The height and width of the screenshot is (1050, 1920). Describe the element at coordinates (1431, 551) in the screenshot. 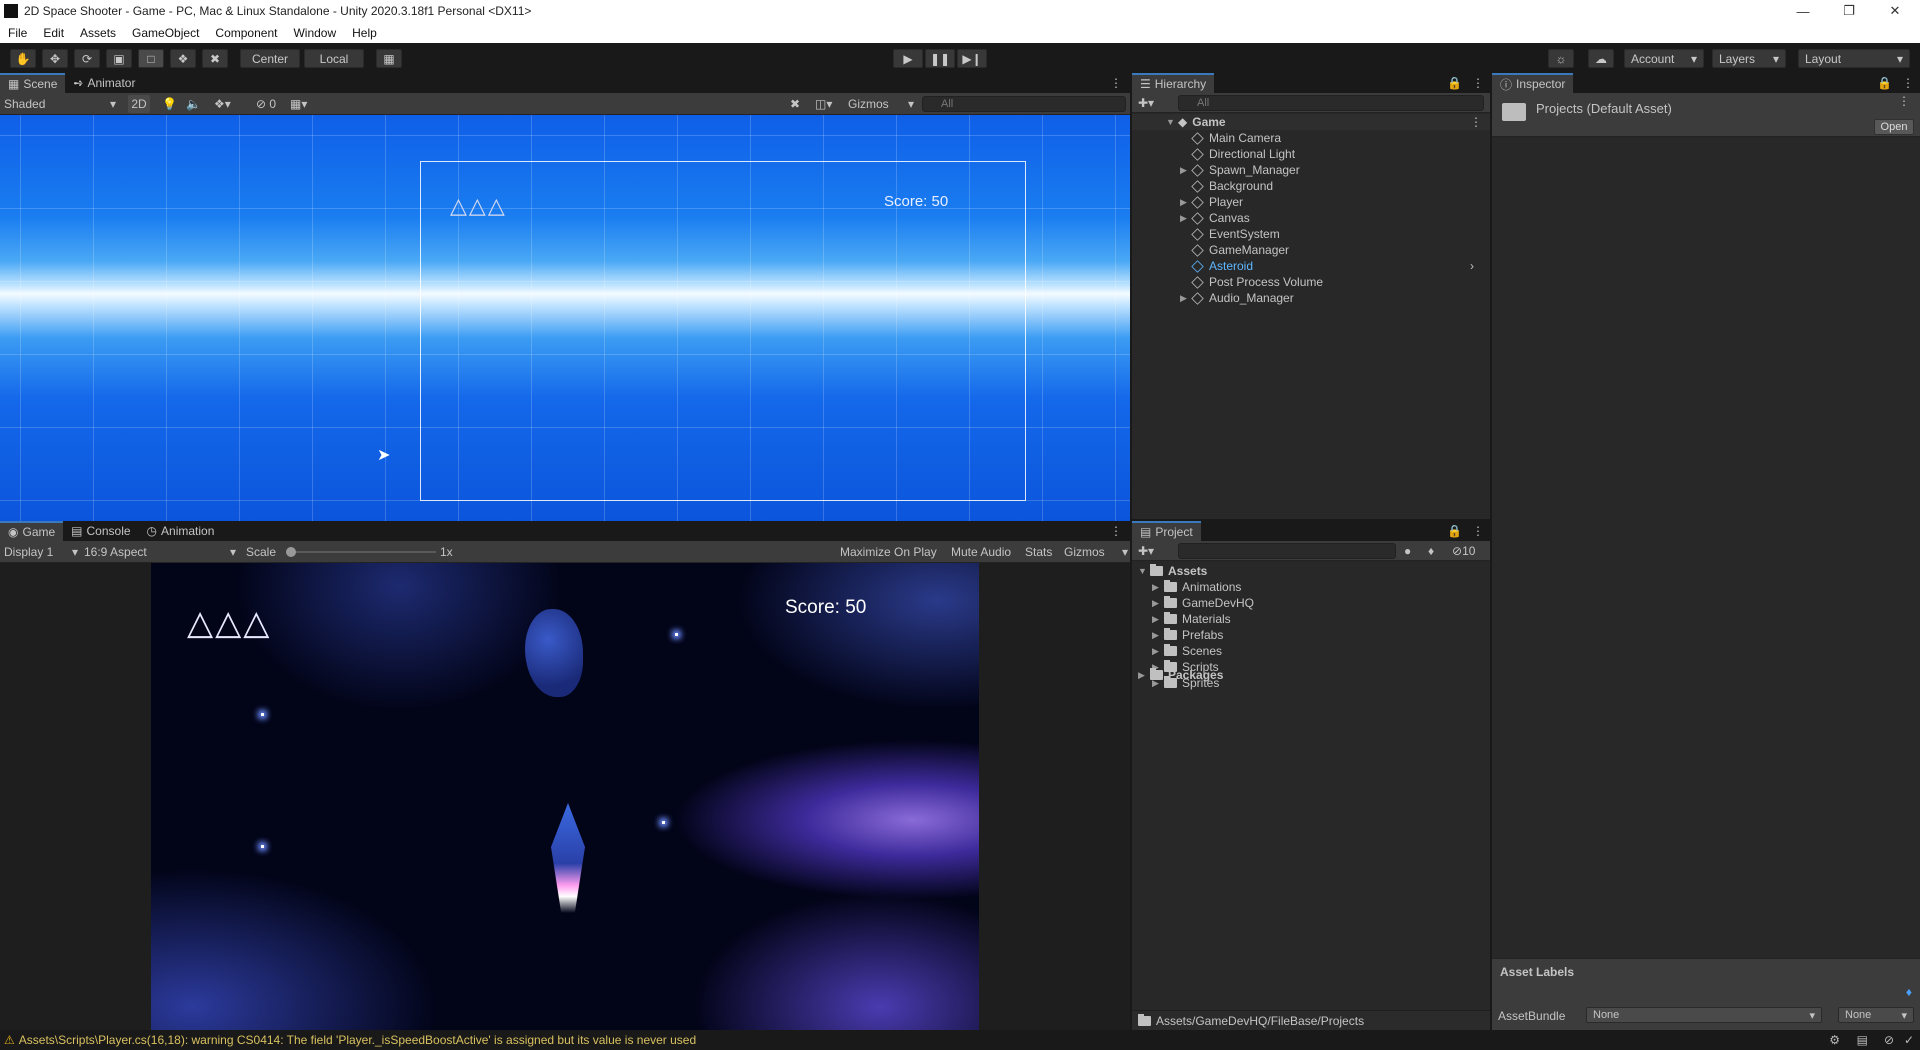

I see `filter-label-icon: ♦` at that location.